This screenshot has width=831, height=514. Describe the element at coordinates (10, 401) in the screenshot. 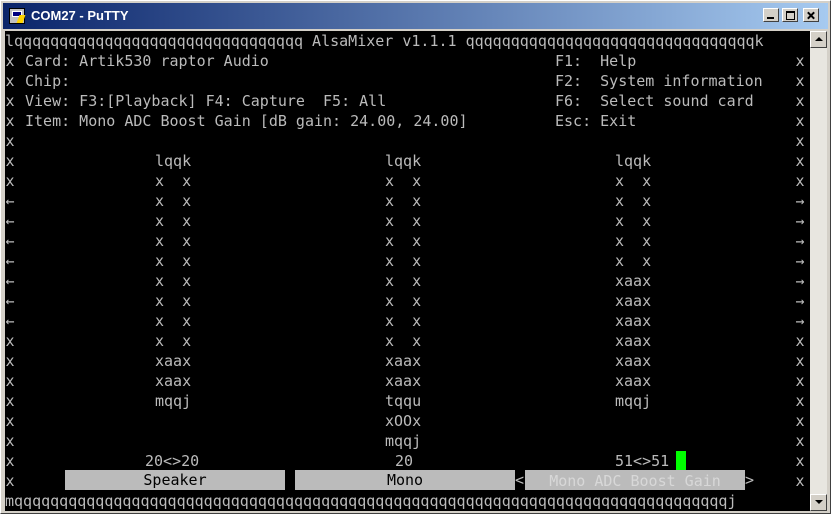

I see `border-left-18: x` at that location.